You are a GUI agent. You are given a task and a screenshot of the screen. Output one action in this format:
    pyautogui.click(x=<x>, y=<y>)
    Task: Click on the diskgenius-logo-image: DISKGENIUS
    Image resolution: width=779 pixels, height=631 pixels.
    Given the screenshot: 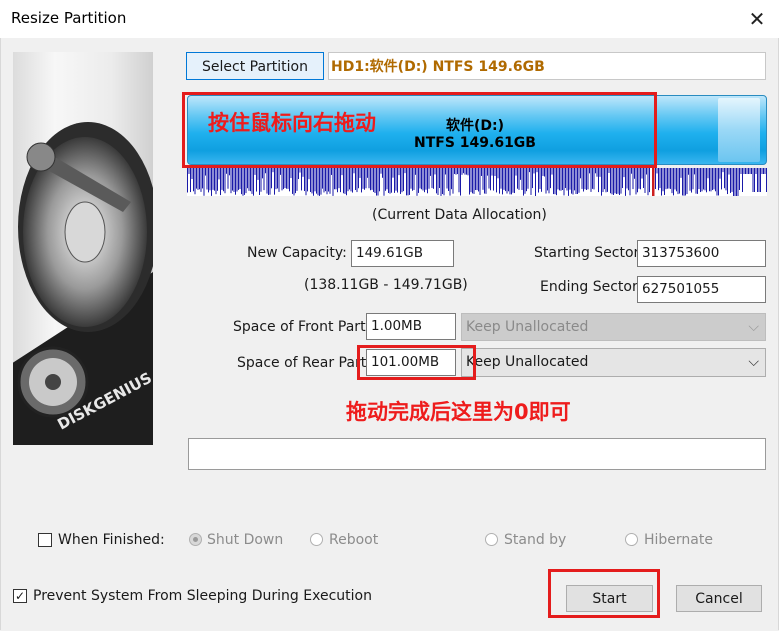 What is the action you would take?
    pyautogui.click(x=83, y=248)
    